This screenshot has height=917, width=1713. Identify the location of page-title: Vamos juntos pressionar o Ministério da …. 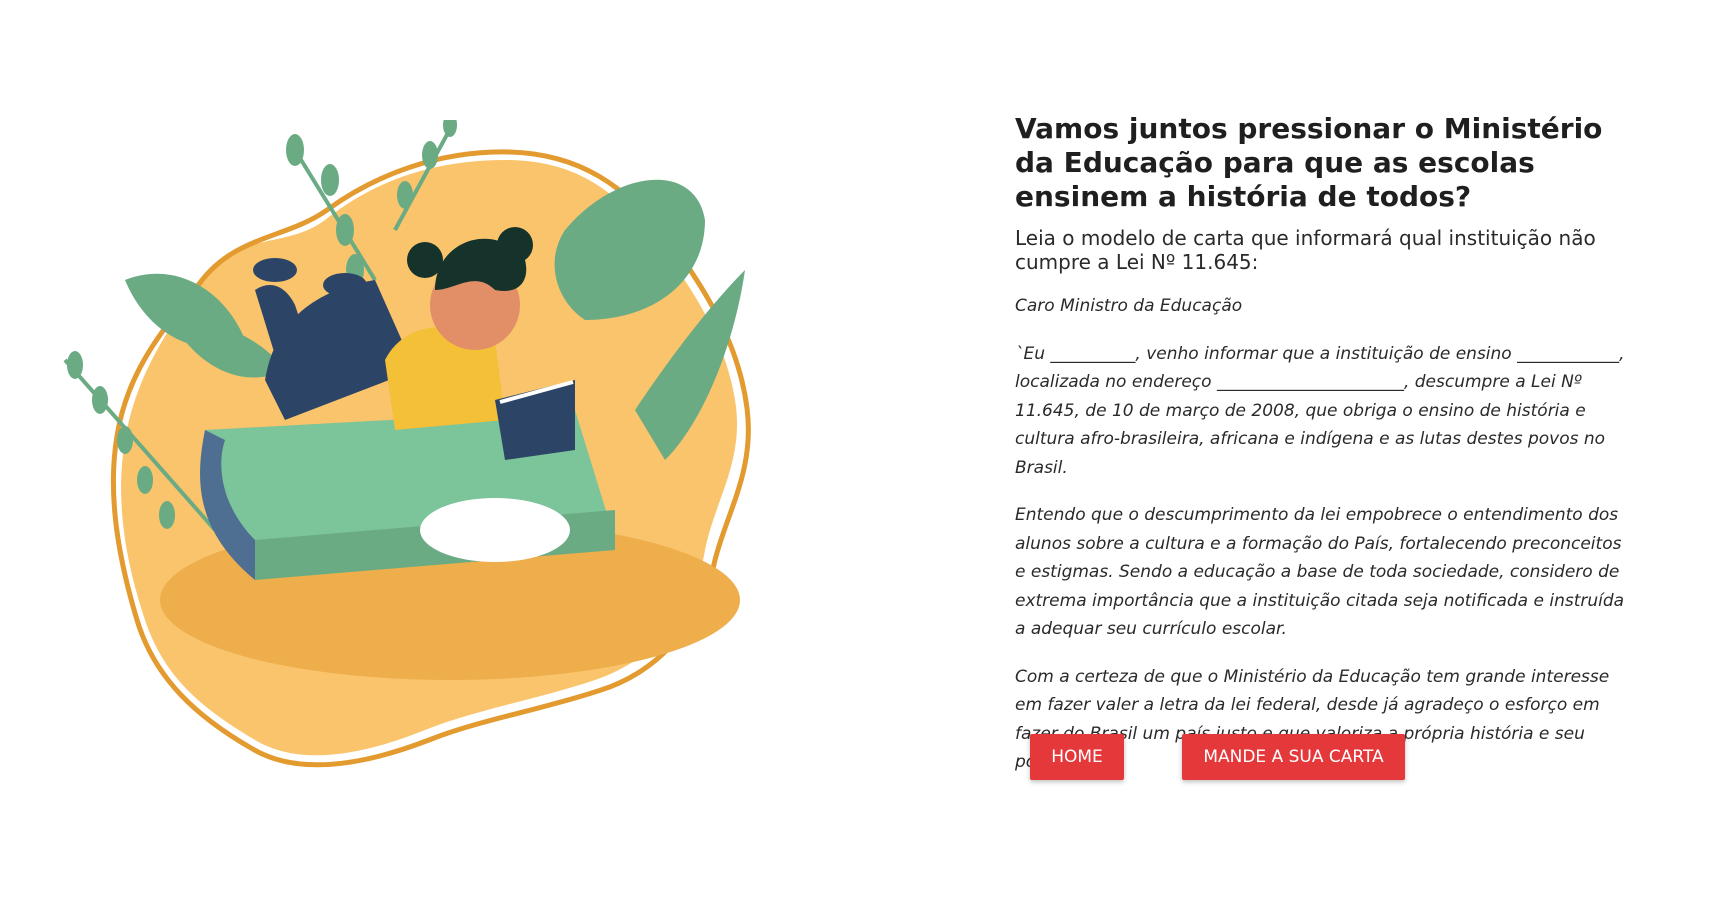
(1309, 162).